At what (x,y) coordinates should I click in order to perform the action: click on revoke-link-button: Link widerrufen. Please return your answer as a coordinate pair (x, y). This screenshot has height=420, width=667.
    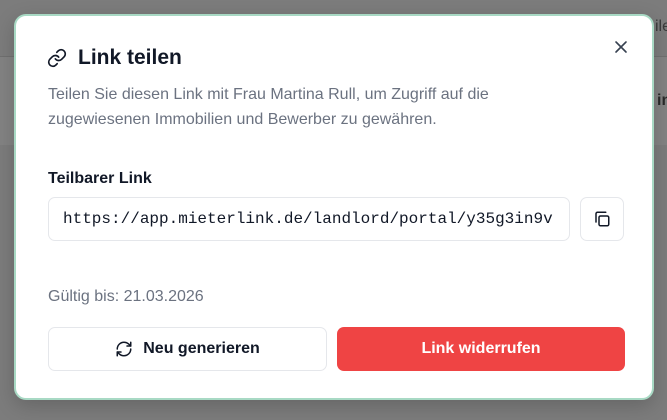
    Looking at the image, I should click on (481, 349).